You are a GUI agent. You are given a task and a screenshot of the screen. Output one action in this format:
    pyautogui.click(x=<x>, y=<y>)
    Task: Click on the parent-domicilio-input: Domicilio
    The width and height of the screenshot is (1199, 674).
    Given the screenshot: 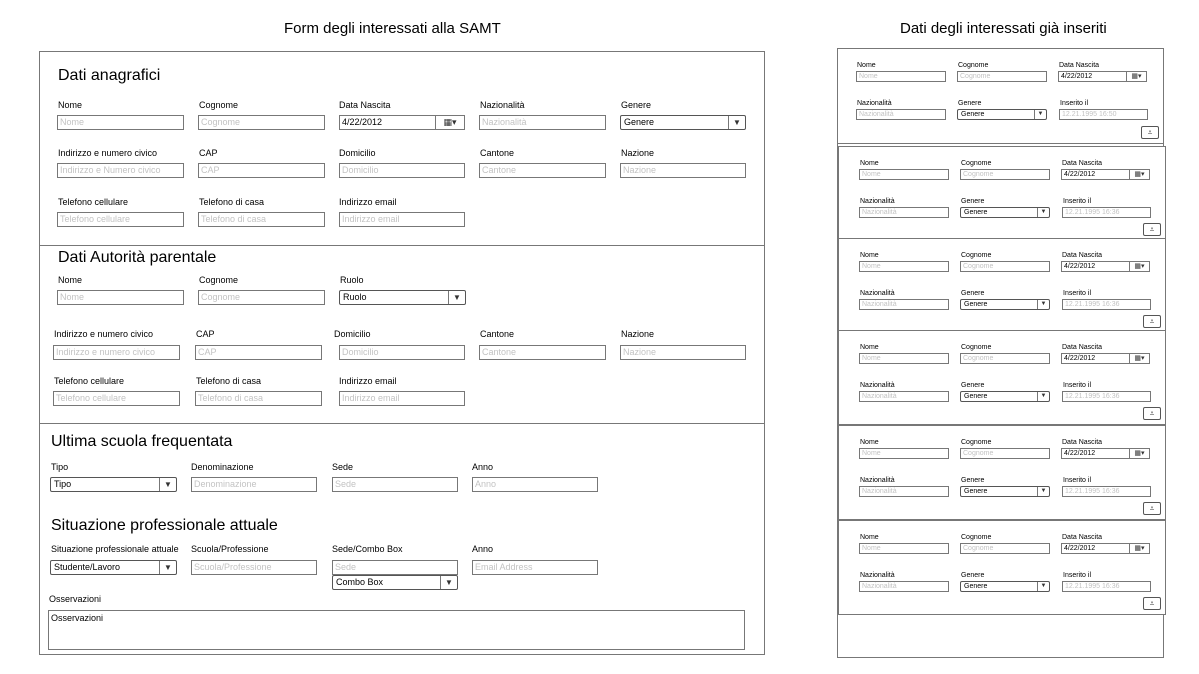 What is the action you would take?
    pyautogui.click(x=402, y=352)
    